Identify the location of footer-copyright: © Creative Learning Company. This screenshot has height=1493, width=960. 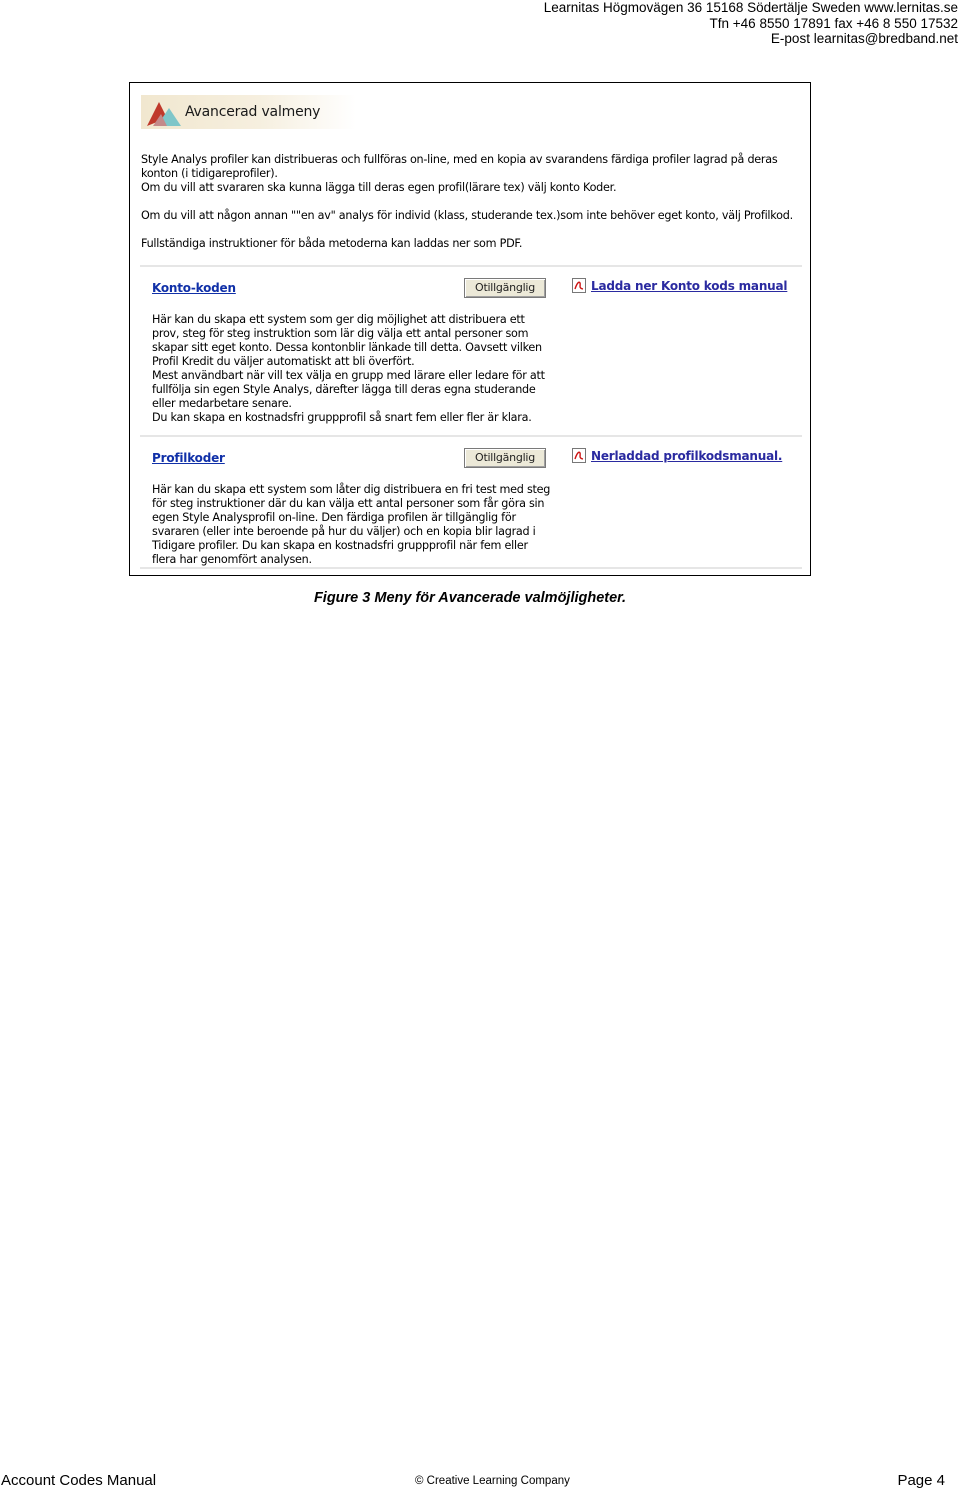
(492, 1481).